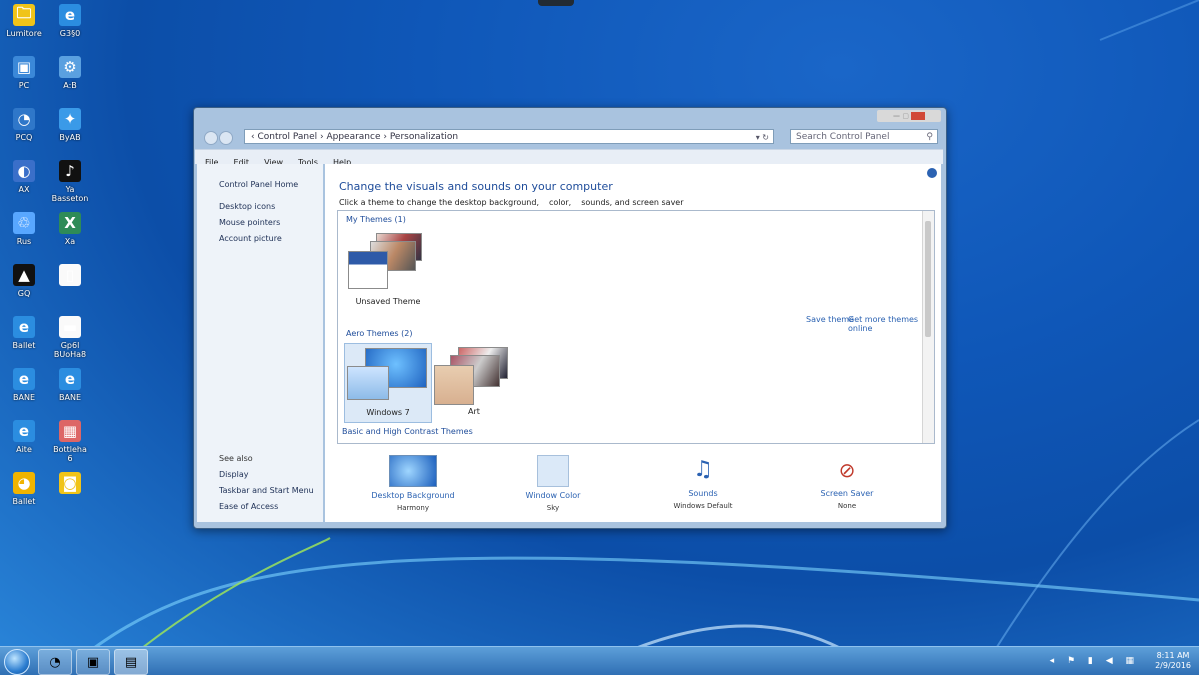 This screenshot has width=1199, height=675. Describe the element at coordinates (24, 483) in the screenshot. I see `desktop-app-icon: ◕` at that location.